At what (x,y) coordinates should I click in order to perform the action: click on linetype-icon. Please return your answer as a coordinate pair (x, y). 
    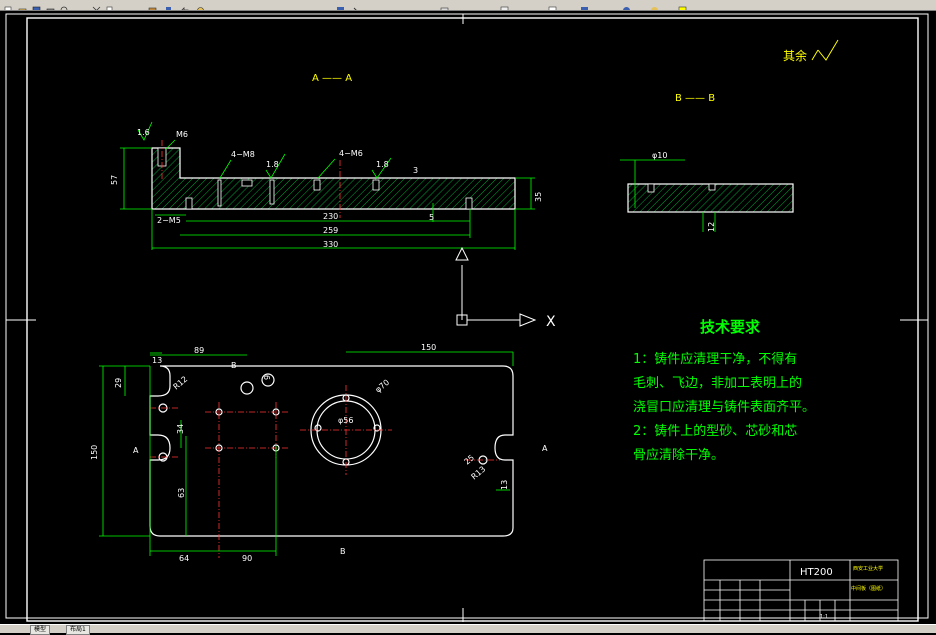
    Looking at the image, I should click on (705, 4).